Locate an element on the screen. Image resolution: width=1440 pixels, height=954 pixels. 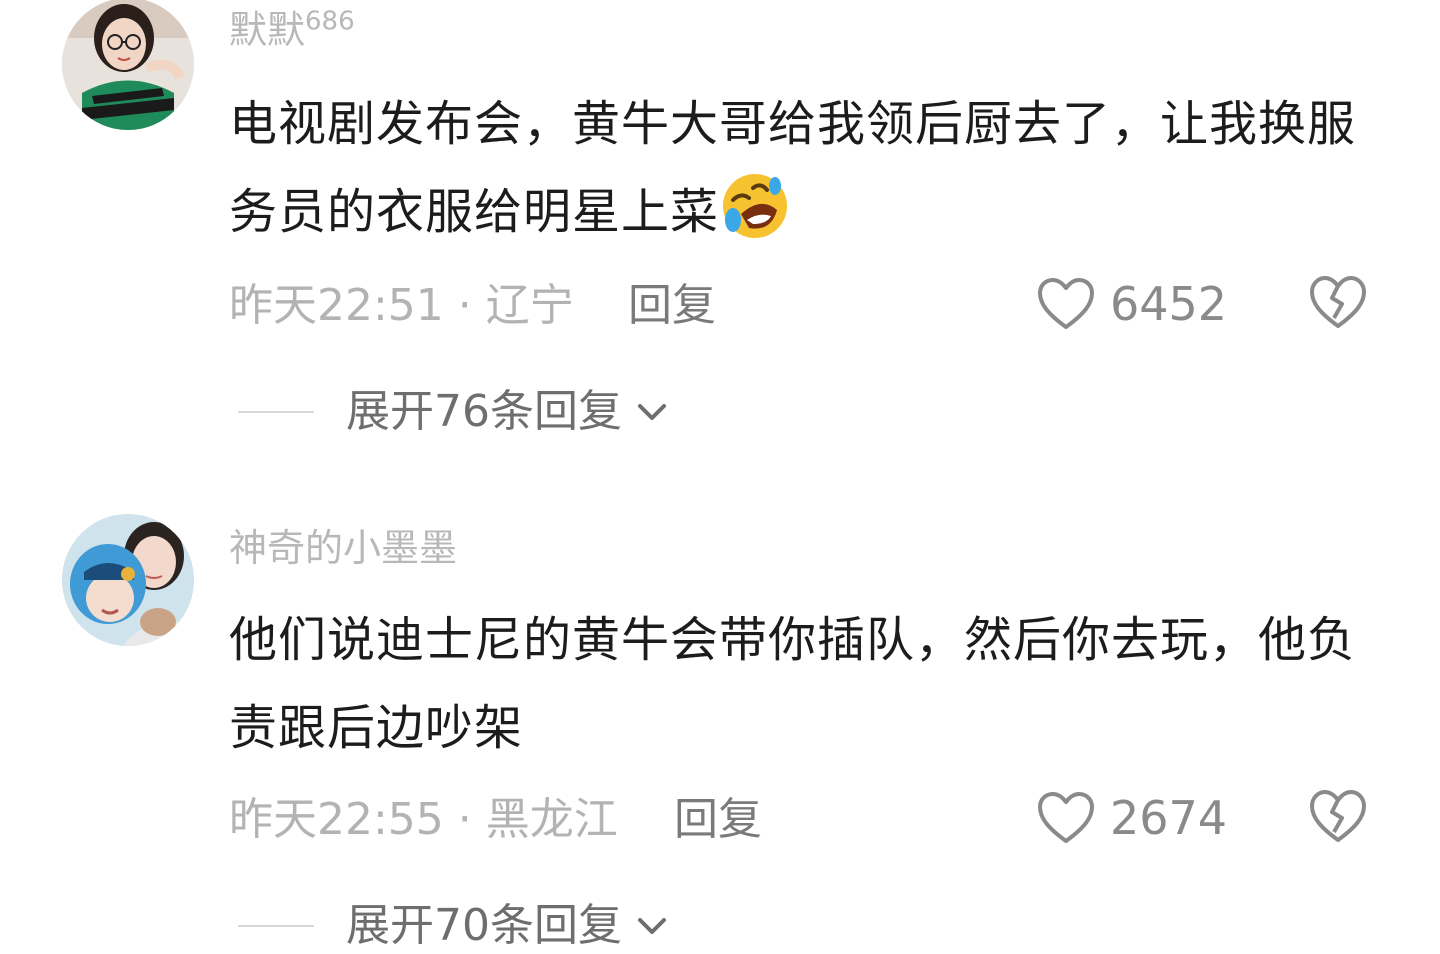
rolling-on-floor-laughing-emoji-icon is located at coordinates (755, 206).